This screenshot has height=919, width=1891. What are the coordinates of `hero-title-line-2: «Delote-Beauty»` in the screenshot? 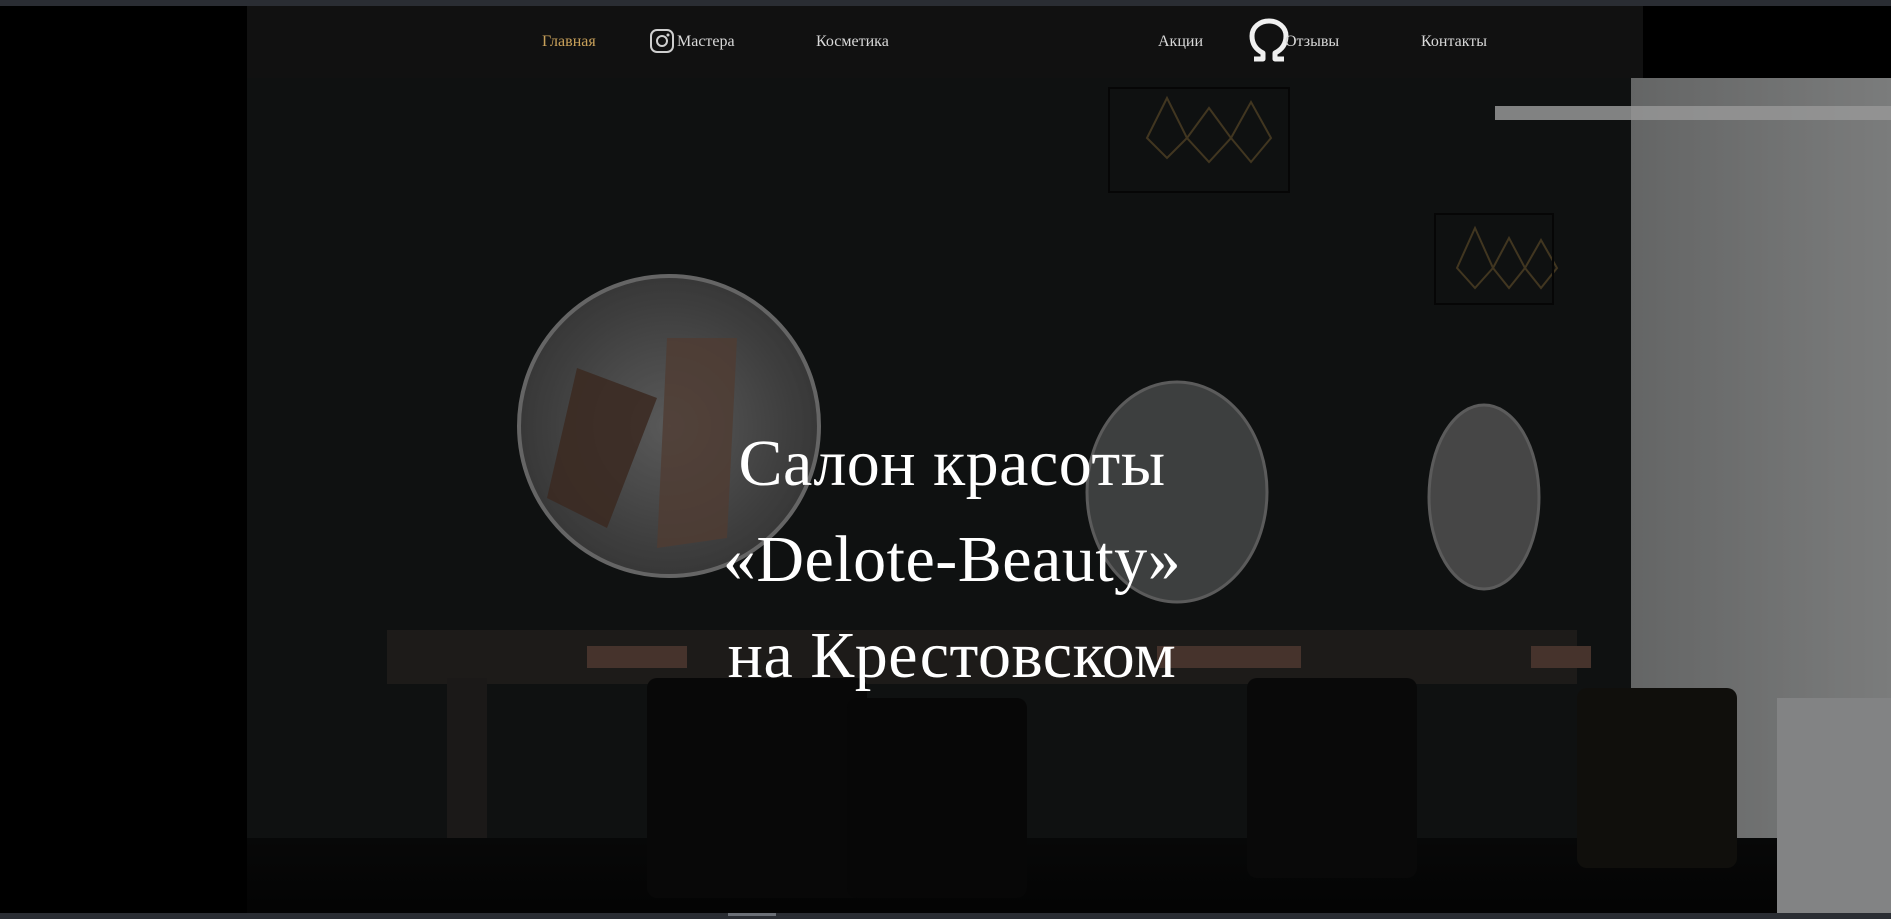 It's located at (952, 559).